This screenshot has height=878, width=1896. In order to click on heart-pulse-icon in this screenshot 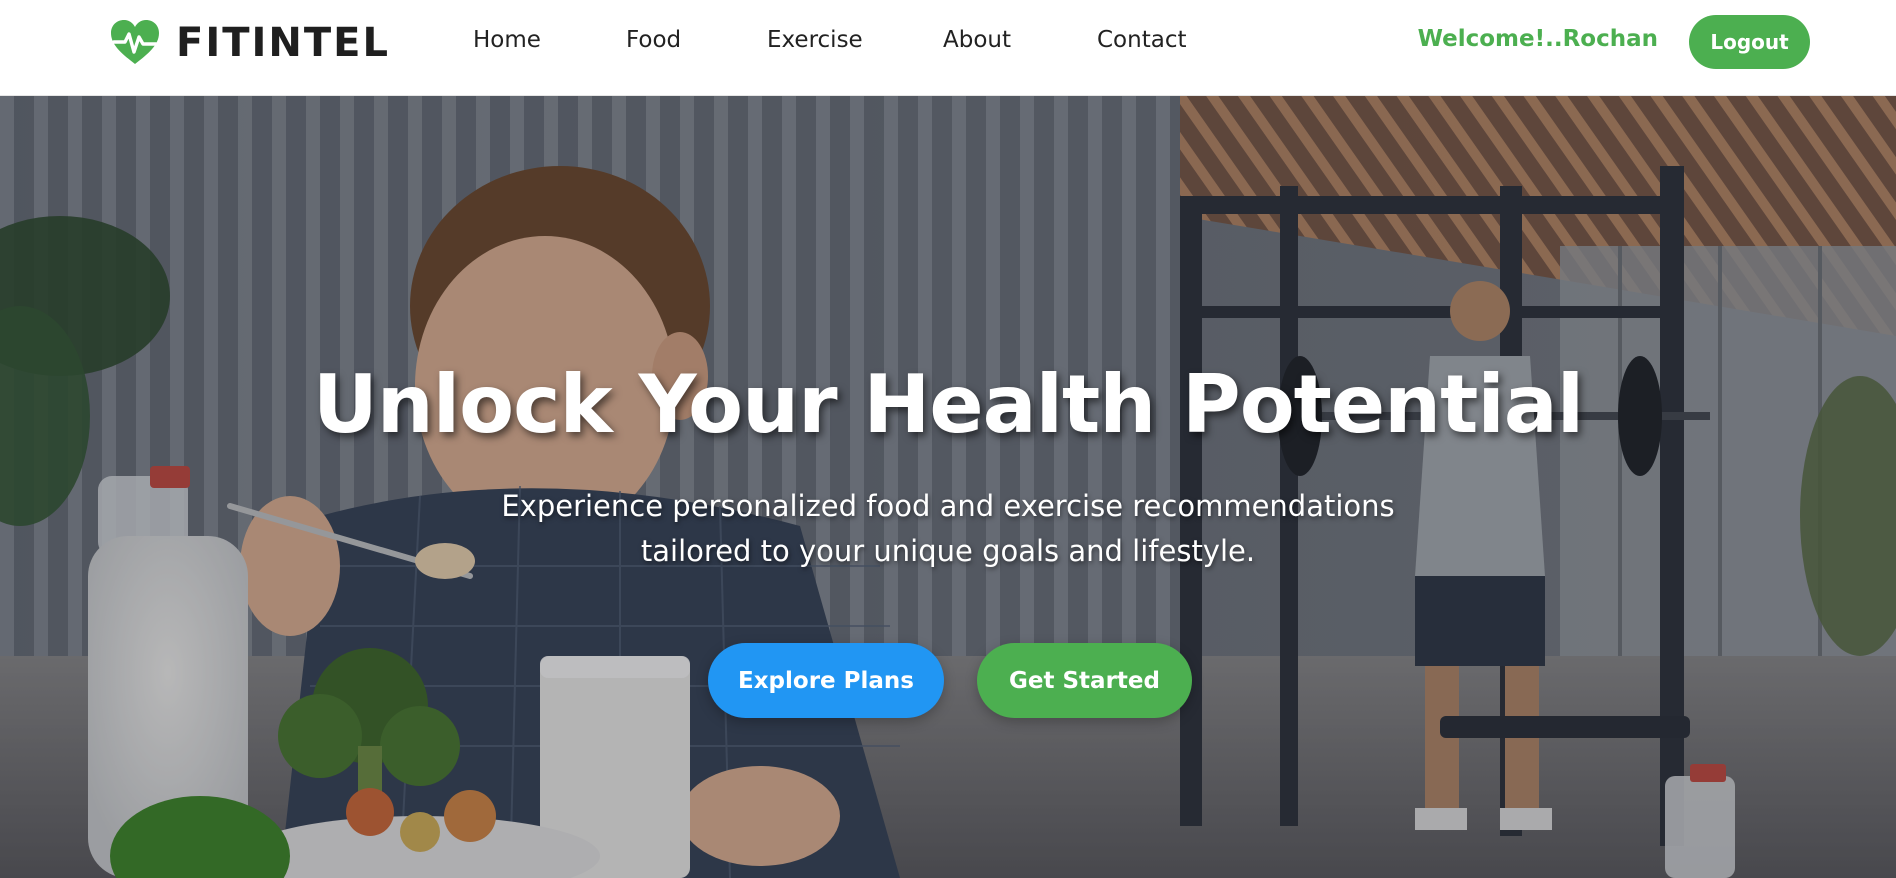, I will do `click(135, 42)`.